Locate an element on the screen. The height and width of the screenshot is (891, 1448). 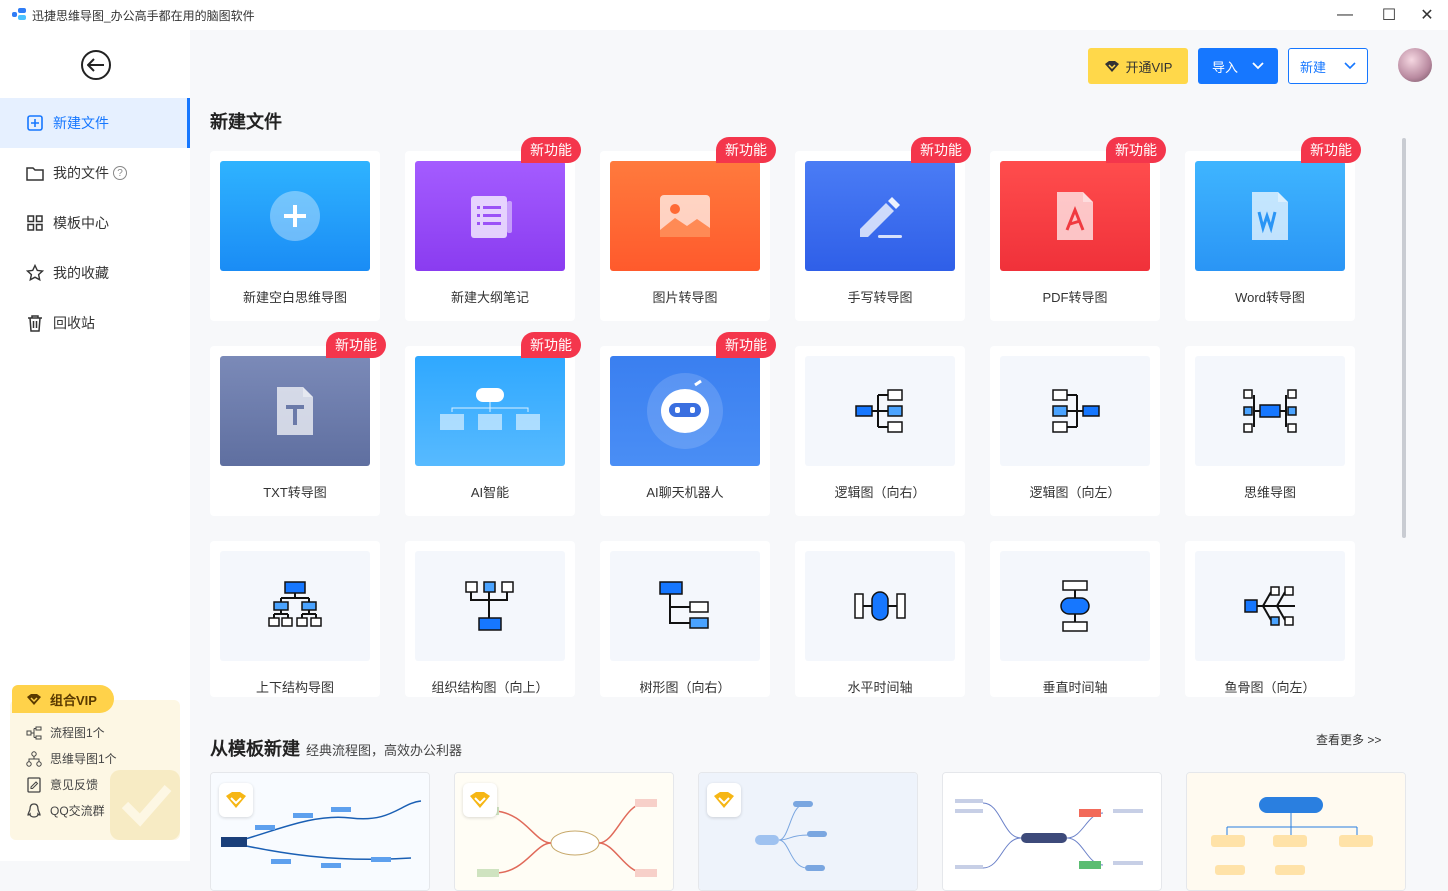
card-logic-right: 逻辑图（向右） is located at coordinates (880, 431).